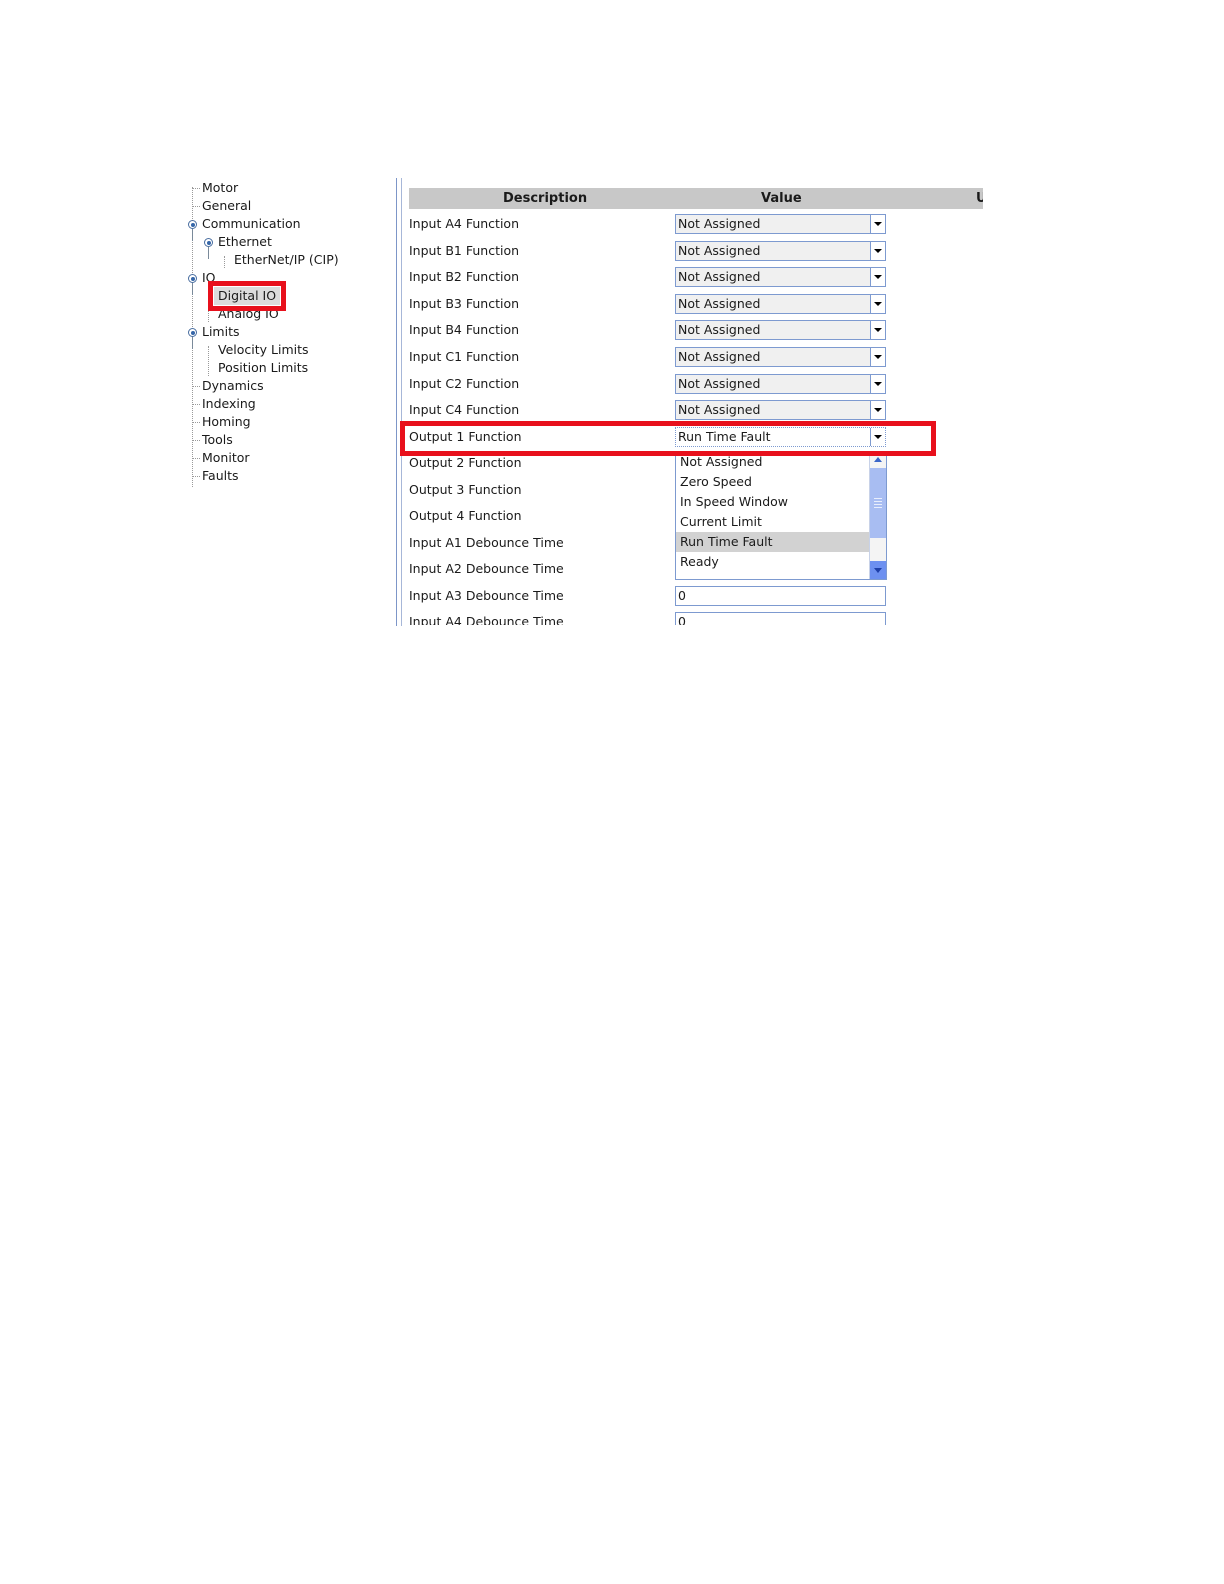 The image size is (1224, 1584). What do you see at coordinates (226, 422) in the screenshot?
I see `tree-item-homing: Homing` at bounding box center [226, 422].